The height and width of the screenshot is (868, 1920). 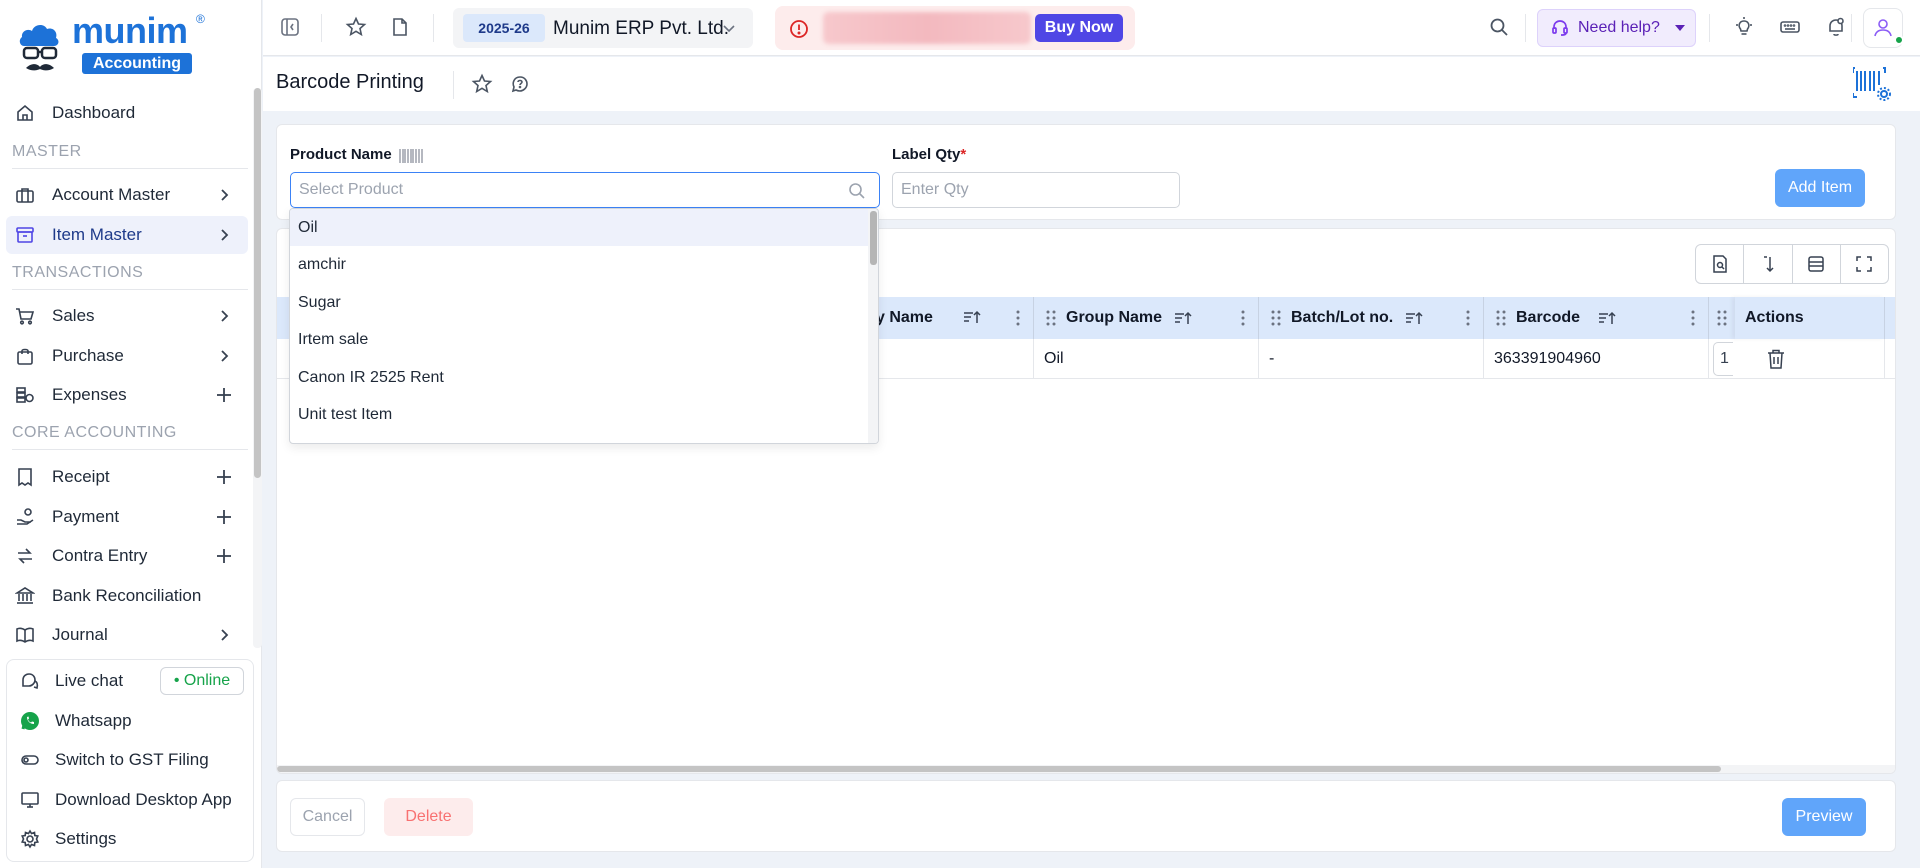 What do you see at coordinates (290, 27) in the screenshot?
I see `sidebar-toggle-icon` at bounding box center [290, 27].